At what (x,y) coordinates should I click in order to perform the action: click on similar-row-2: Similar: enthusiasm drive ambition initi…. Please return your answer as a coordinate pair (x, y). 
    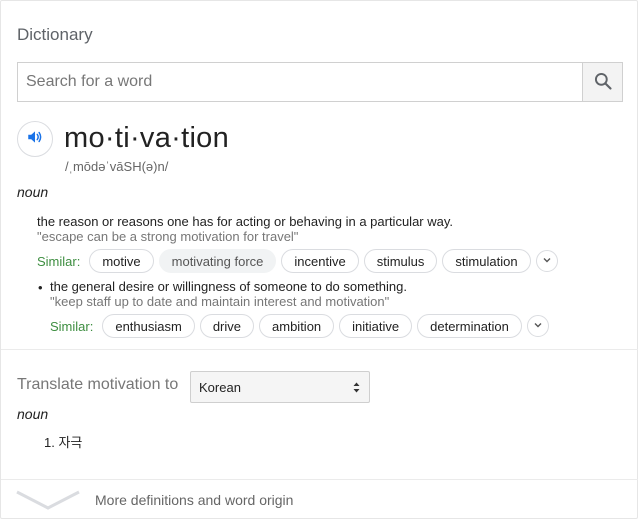
    Looking at the image, I should click on (299, 326).